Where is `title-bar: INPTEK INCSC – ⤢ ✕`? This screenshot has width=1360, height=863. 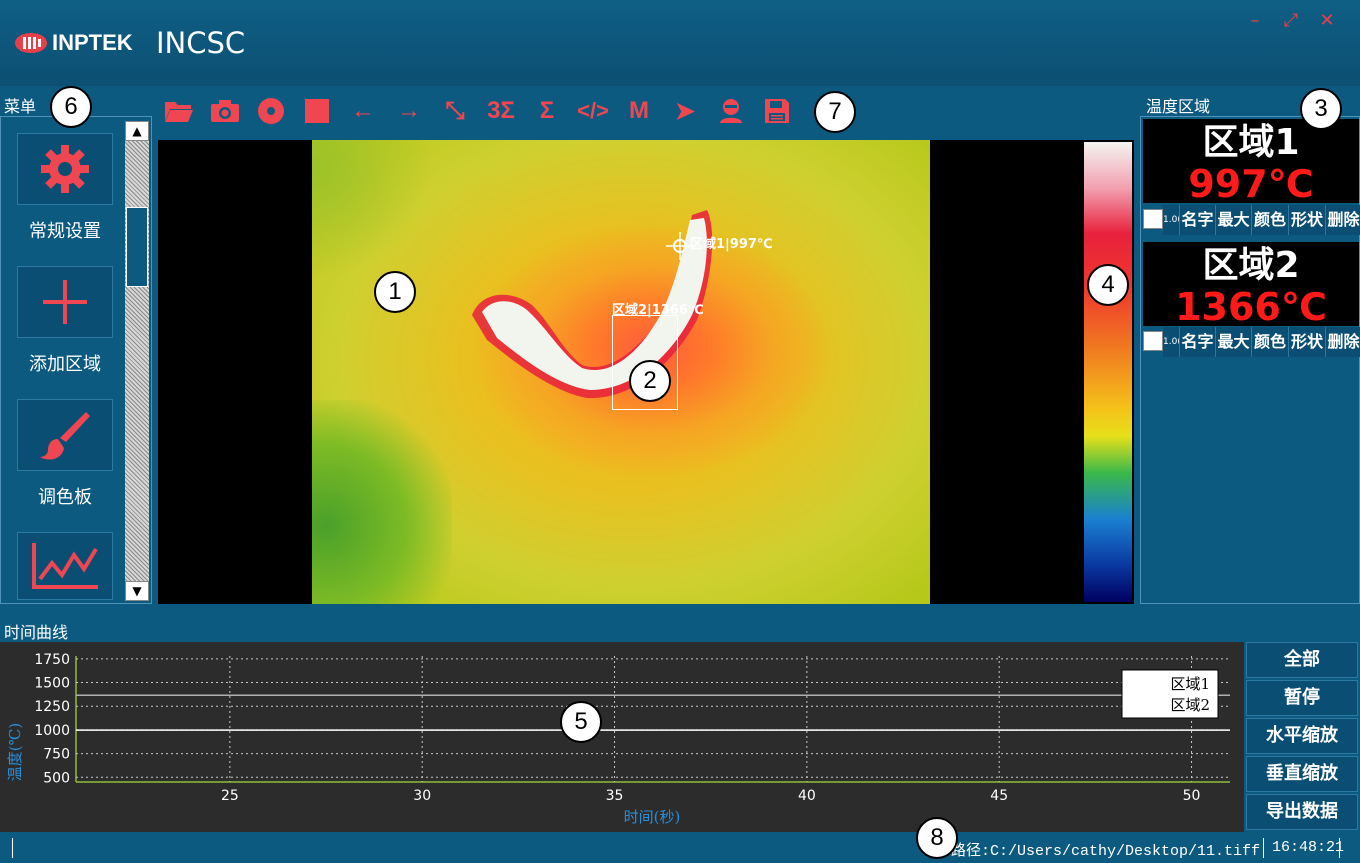
title-bar: INPTEK INCSC – ⤢ ✕ is located at coordinates (680, 43).